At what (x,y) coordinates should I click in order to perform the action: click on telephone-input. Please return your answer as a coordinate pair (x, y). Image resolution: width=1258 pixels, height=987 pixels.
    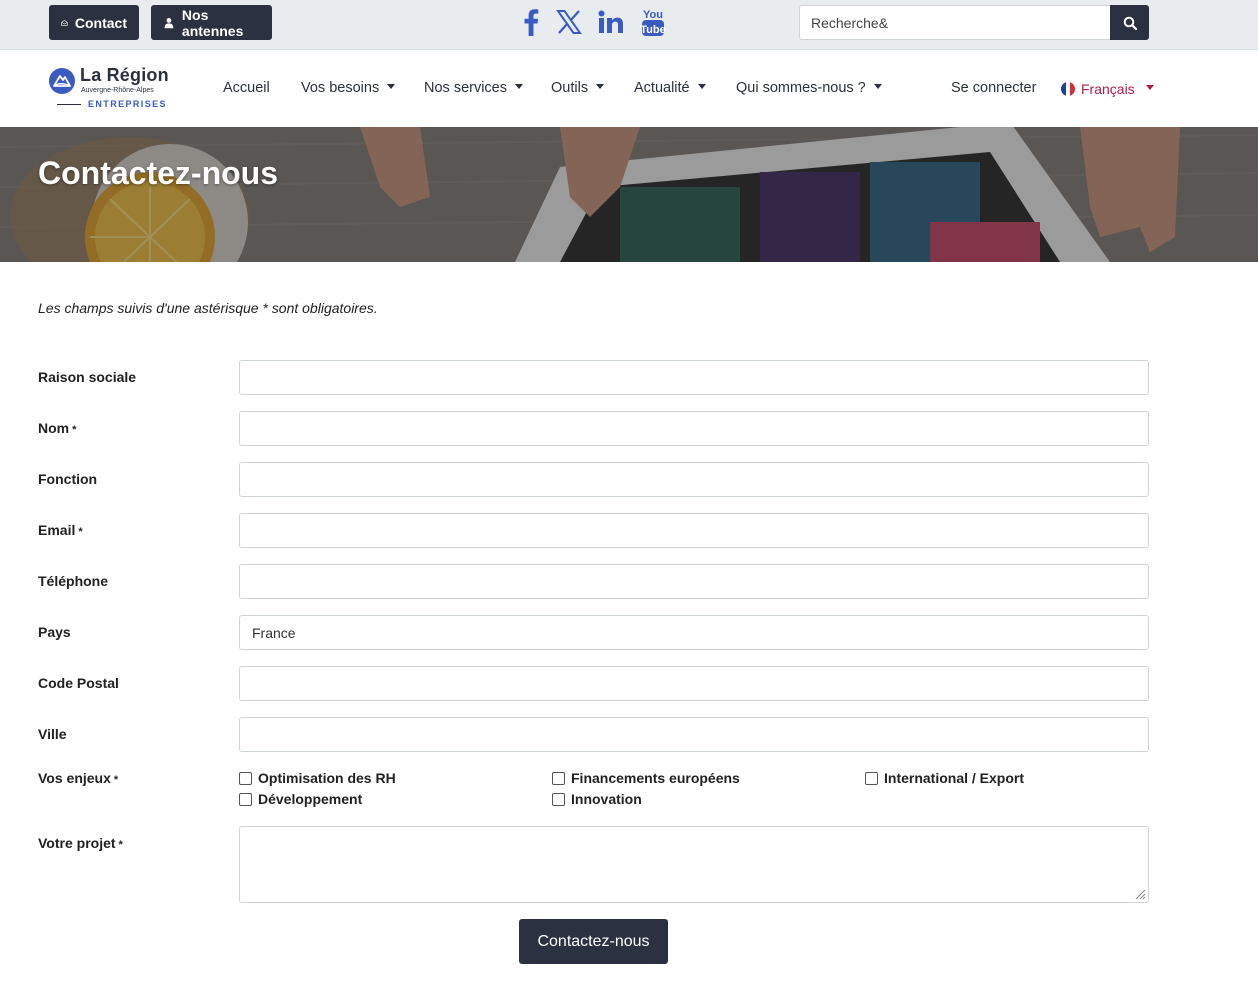
    Looking at the image, I should click on (694, 581).